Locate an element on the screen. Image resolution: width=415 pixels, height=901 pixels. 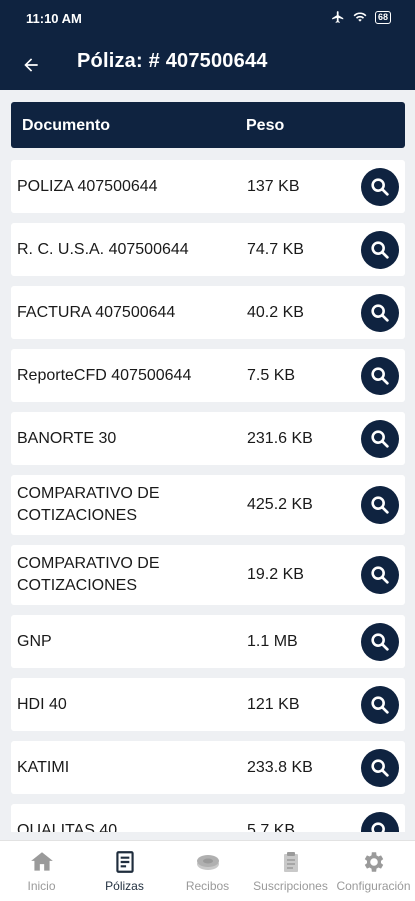
home-icon is located at coordinates (41, 861).